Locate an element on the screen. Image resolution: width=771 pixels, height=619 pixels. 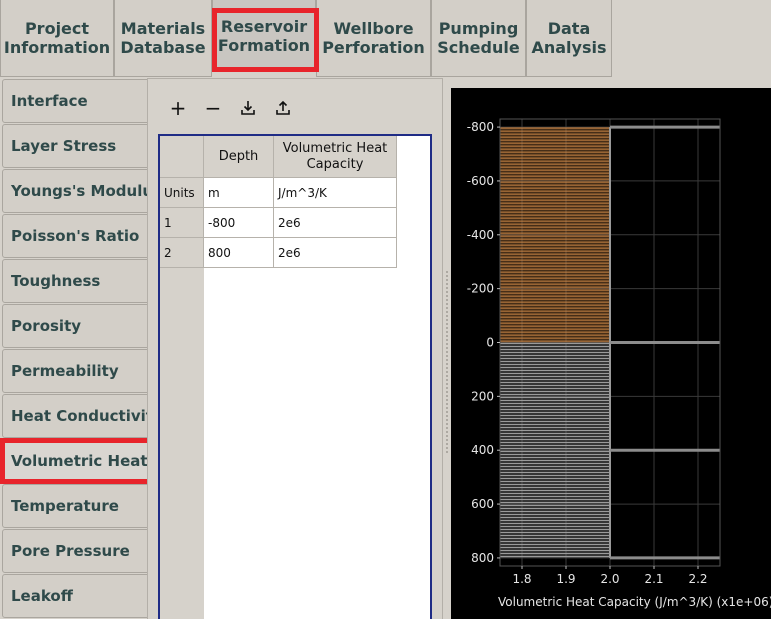
tab-label-line1: Data is located at coordinates (569, 28).